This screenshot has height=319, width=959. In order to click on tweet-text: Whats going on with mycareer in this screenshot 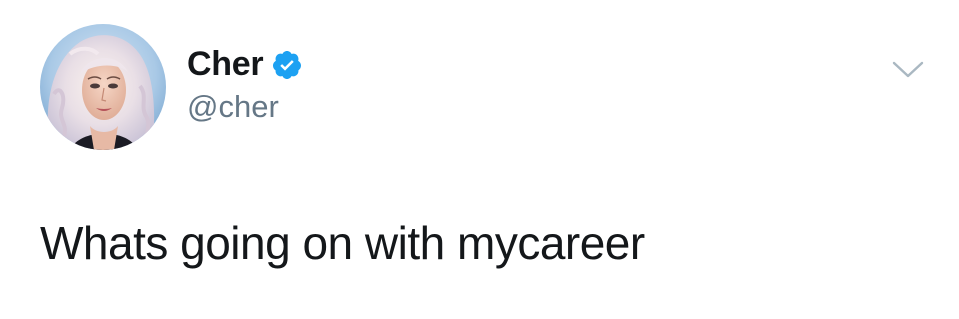, I will do `click(342, 243)`.